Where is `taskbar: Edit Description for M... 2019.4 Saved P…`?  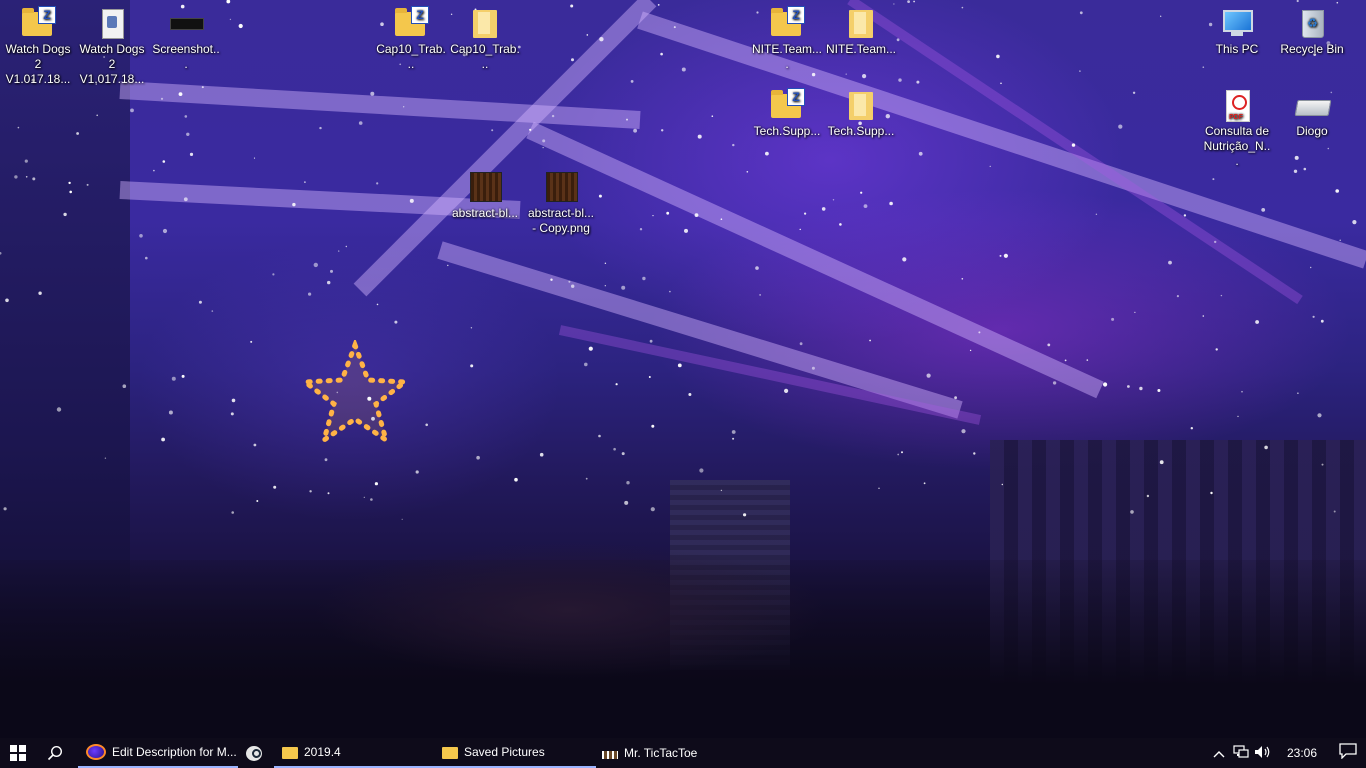 taskbar: Edit Description for M... 2019.4 Saved P… is located at coordinates (683, 753).